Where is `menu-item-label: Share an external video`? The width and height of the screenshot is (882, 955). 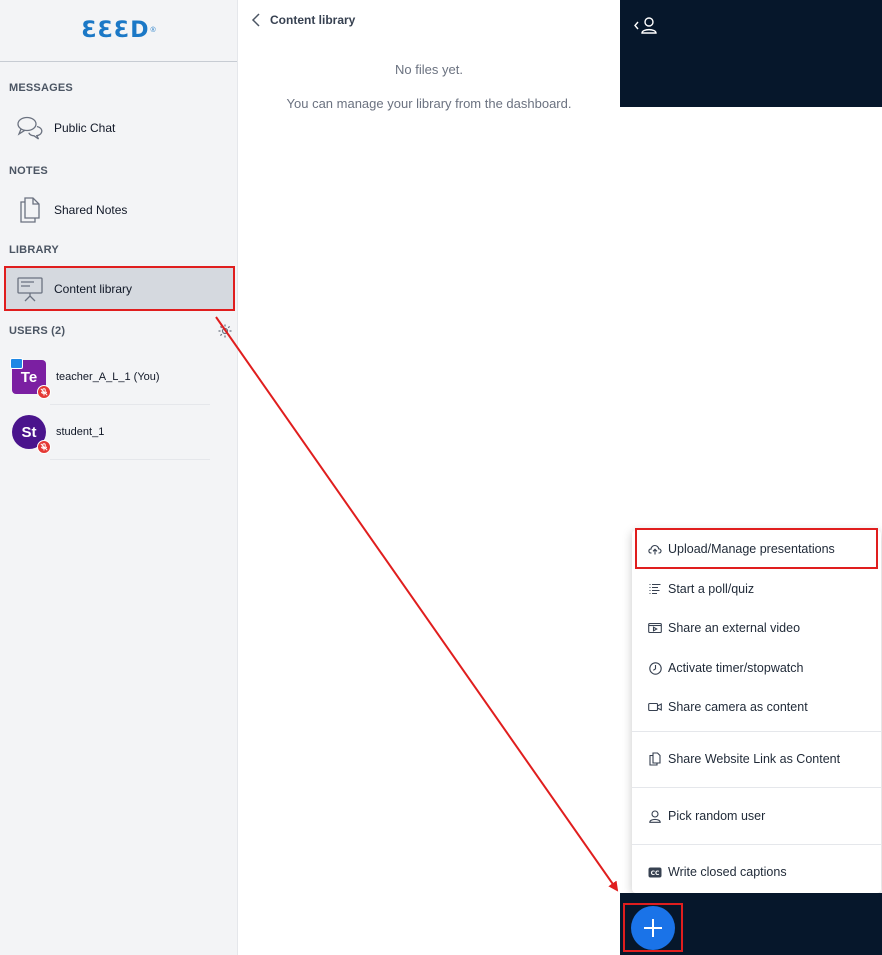 menu-item-label: Share an external video is located at coordinates (734, 628).